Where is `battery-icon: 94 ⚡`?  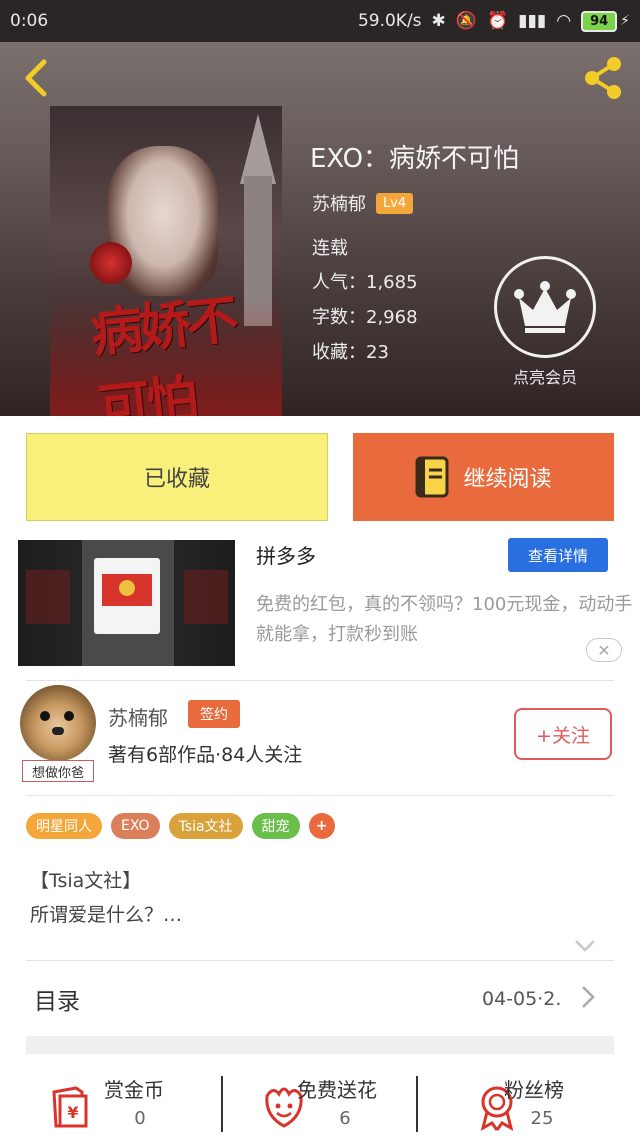 battery-icon: 94 ⚡ is located at coordinates (605, 21).